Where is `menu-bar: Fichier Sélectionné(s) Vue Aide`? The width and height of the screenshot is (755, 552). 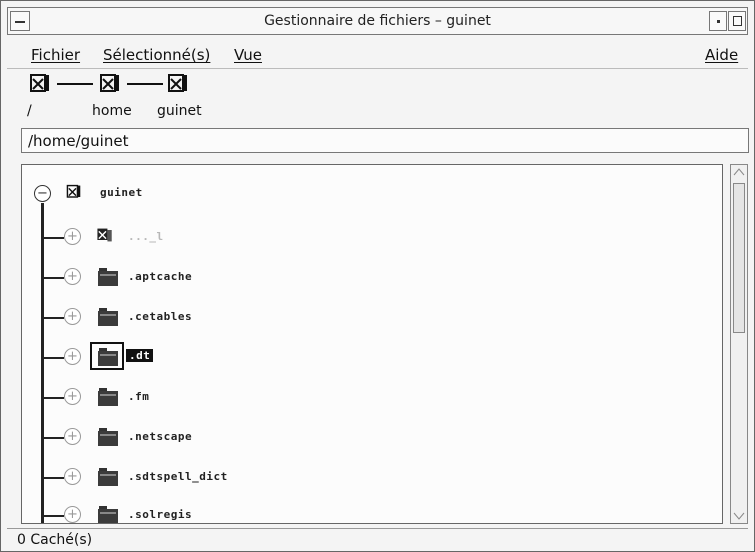 menu-bar: Fichier Sélectionné(s) Vue Aide is located at coordinates (377, 54).